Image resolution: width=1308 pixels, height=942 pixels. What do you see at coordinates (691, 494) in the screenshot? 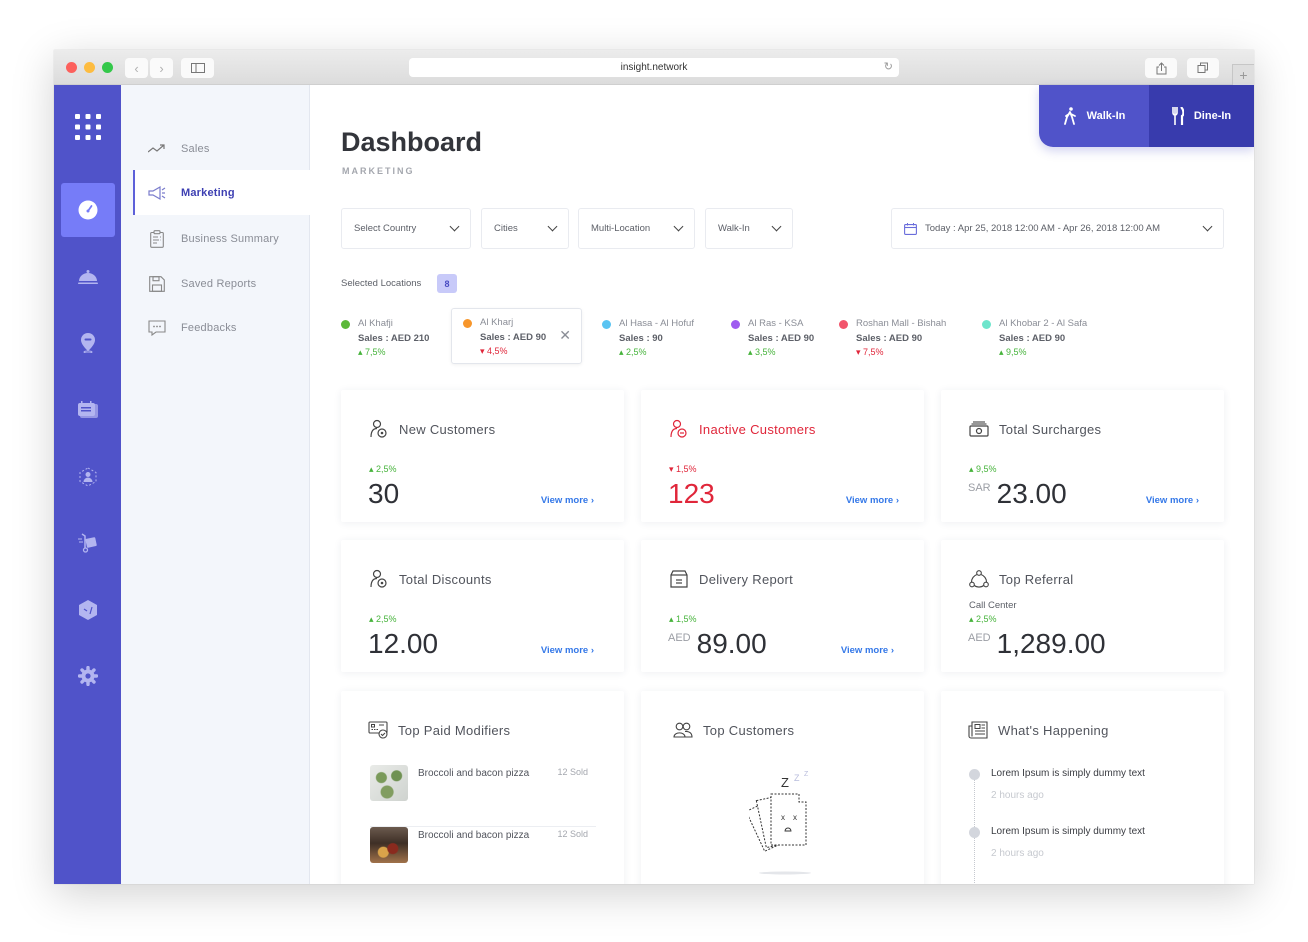
I see `card-value: 123` at bounding box center [691, 494].